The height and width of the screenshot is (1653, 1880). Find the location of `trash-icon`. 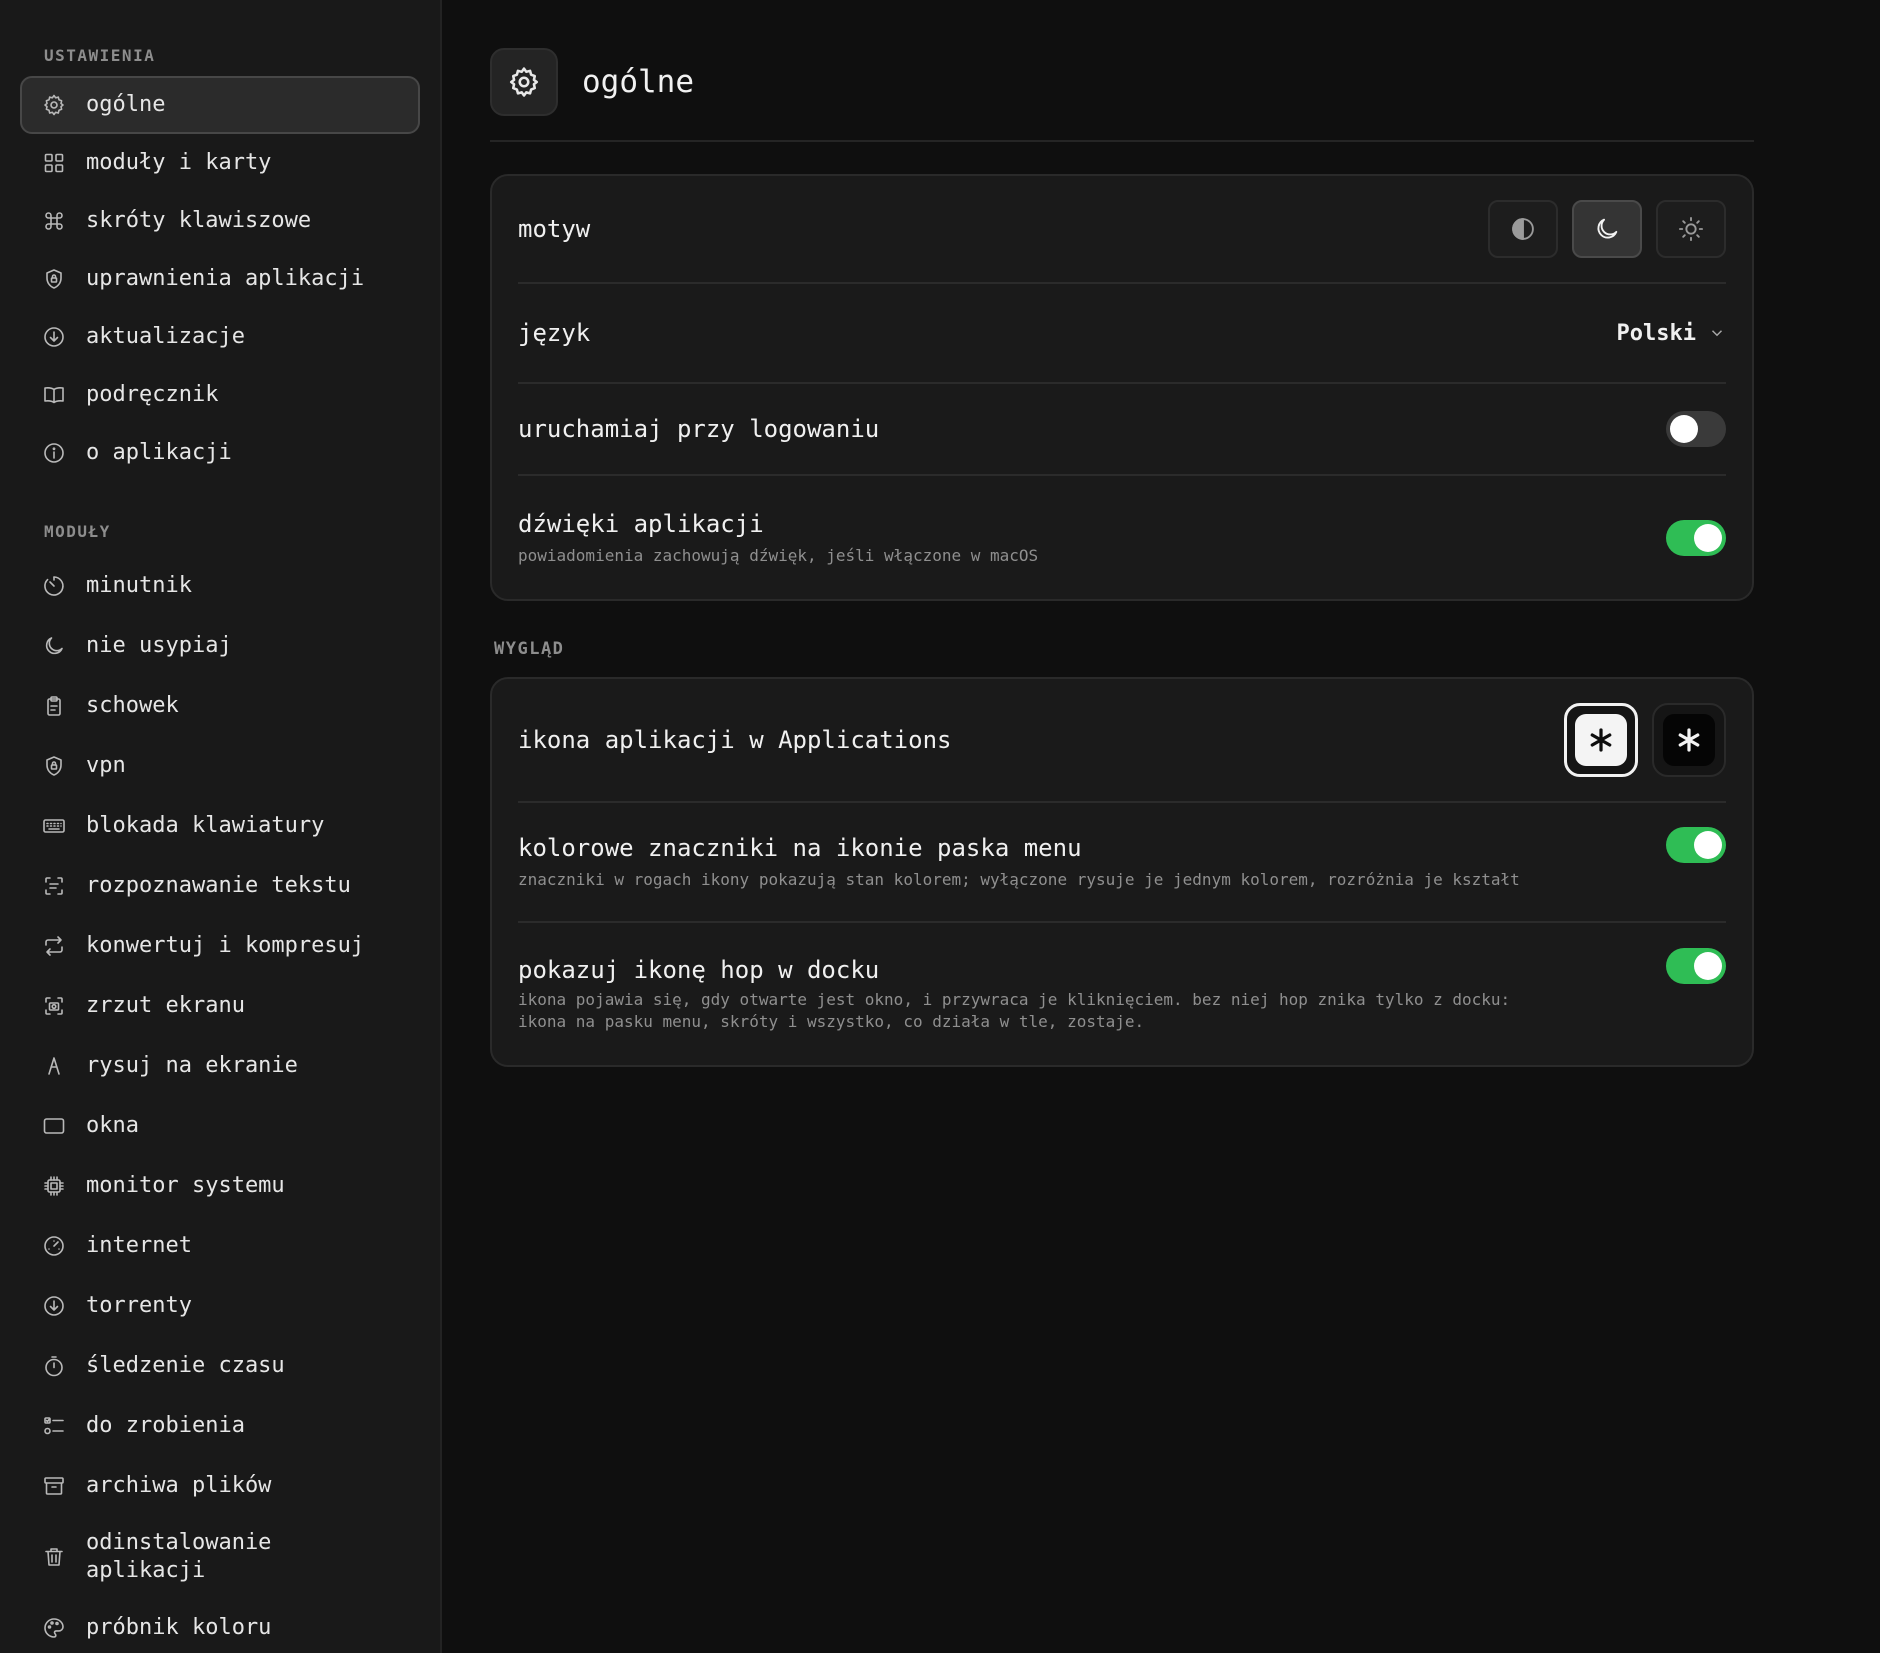

trash-icon is located at coordinates (54, 1557).